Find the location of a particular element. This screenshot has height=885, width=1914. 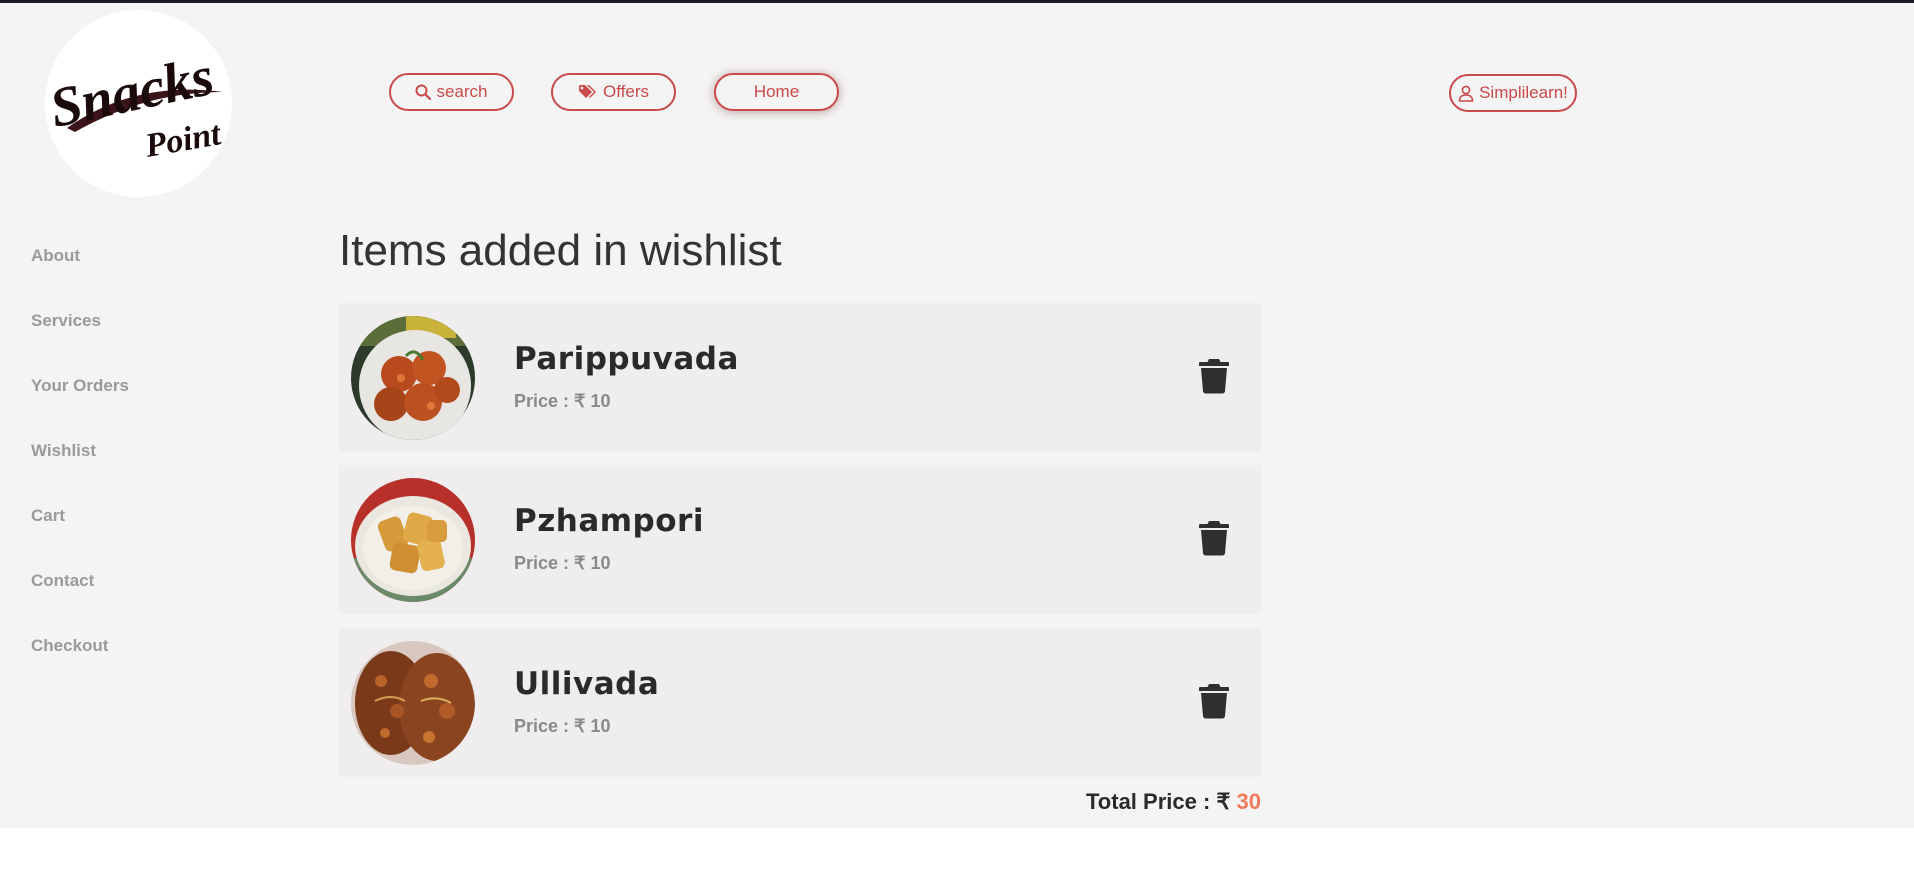

sidebar-item-checkout: Checkout is located at coordinates (69, 646).